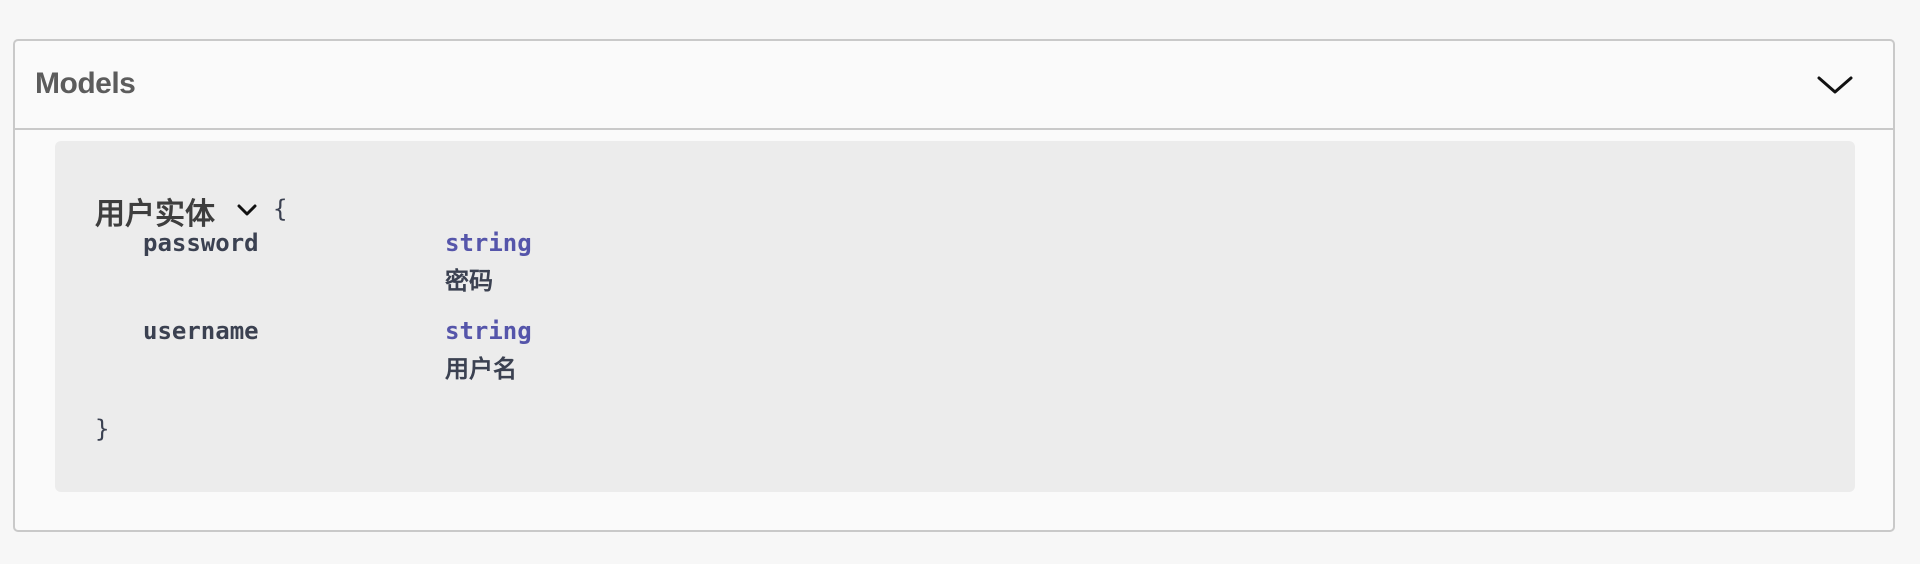  I want to click on close-brace: }, so click(102, 429).